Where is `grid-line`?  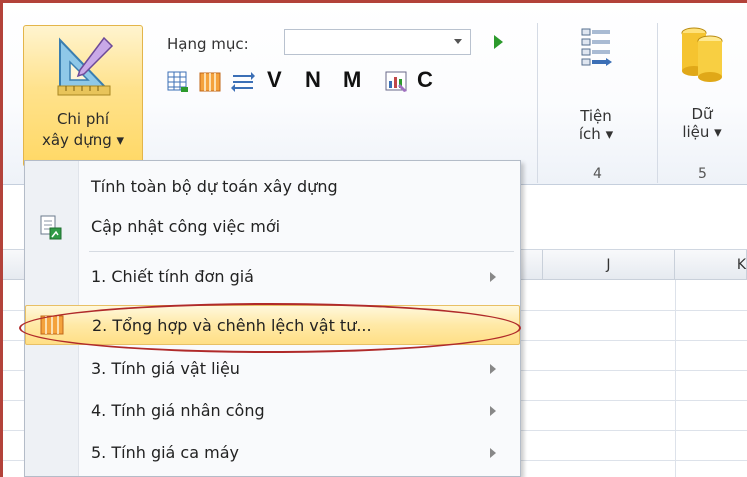
grid-line is located at coordinates (675, 378).